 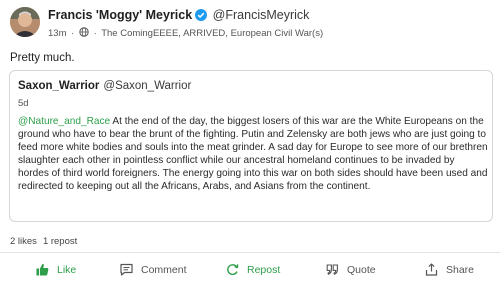 What do you see at coordinates (361, 270) in the screenshot?
I see `quote-label: Quote` at bounding box center [361, 270].